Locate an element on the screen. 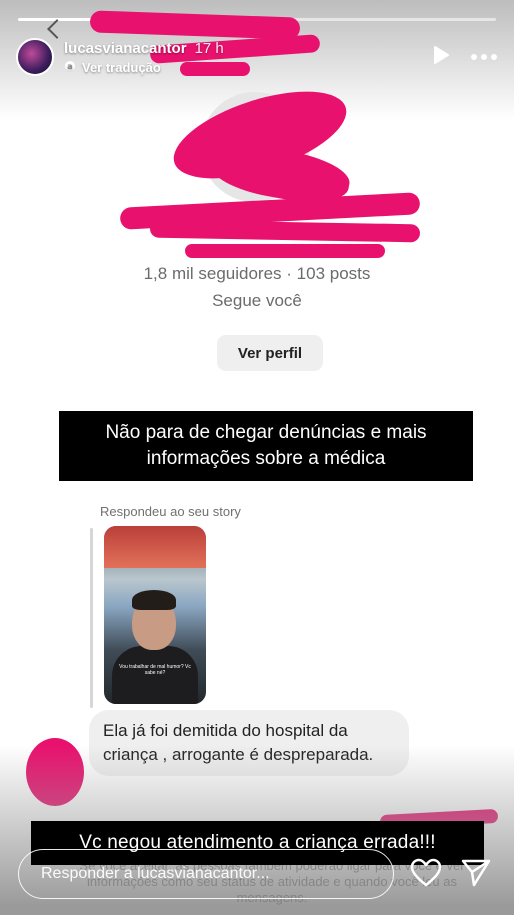  thumbnail-ceiling is located at coordinates (155, 547).